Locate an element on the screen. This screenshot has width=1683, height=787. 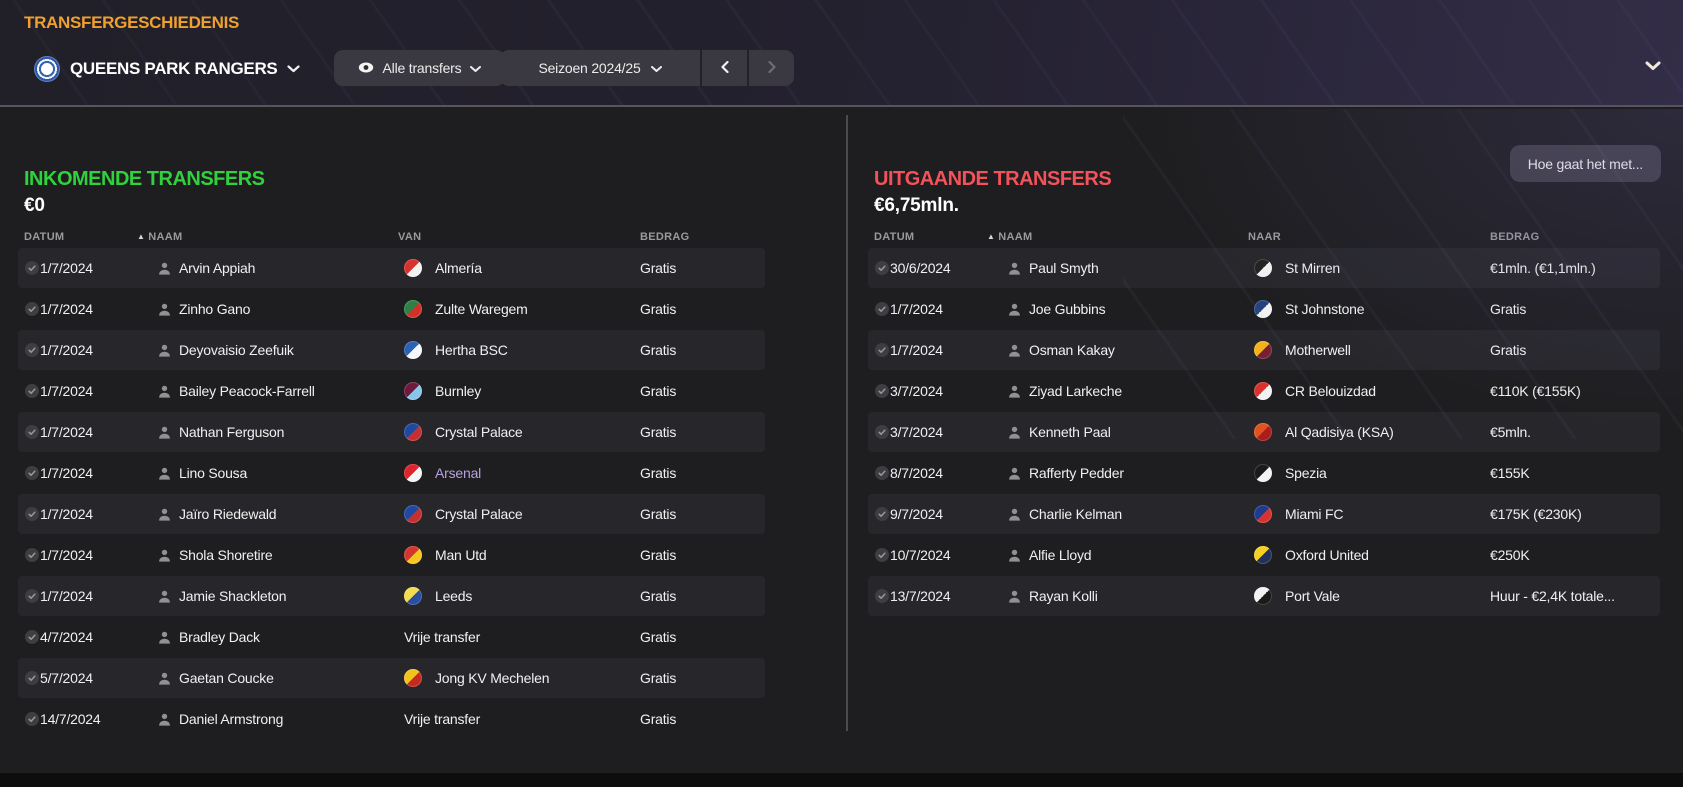
transfer-fee: Gratis is located at coordinates (658, 391).